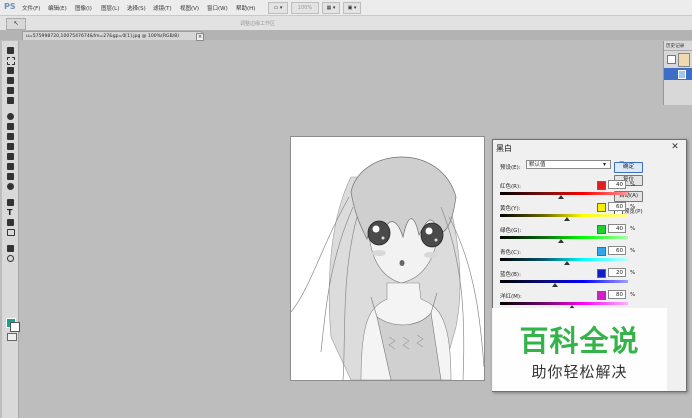  I want to click on snapshot-thumbnail, so click(684, 60).